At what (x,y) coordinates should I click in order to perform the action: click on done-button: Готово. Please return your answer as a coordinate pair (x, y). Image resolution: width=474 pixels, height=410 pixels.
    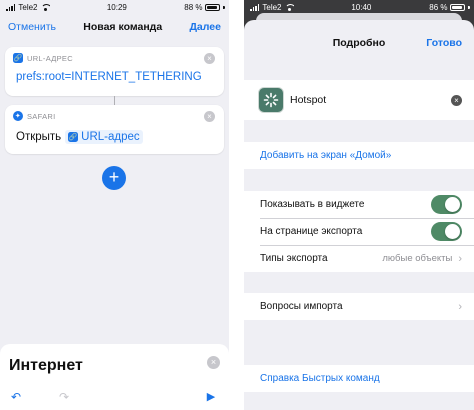
    Looking at the image, I should click on (444, 43).